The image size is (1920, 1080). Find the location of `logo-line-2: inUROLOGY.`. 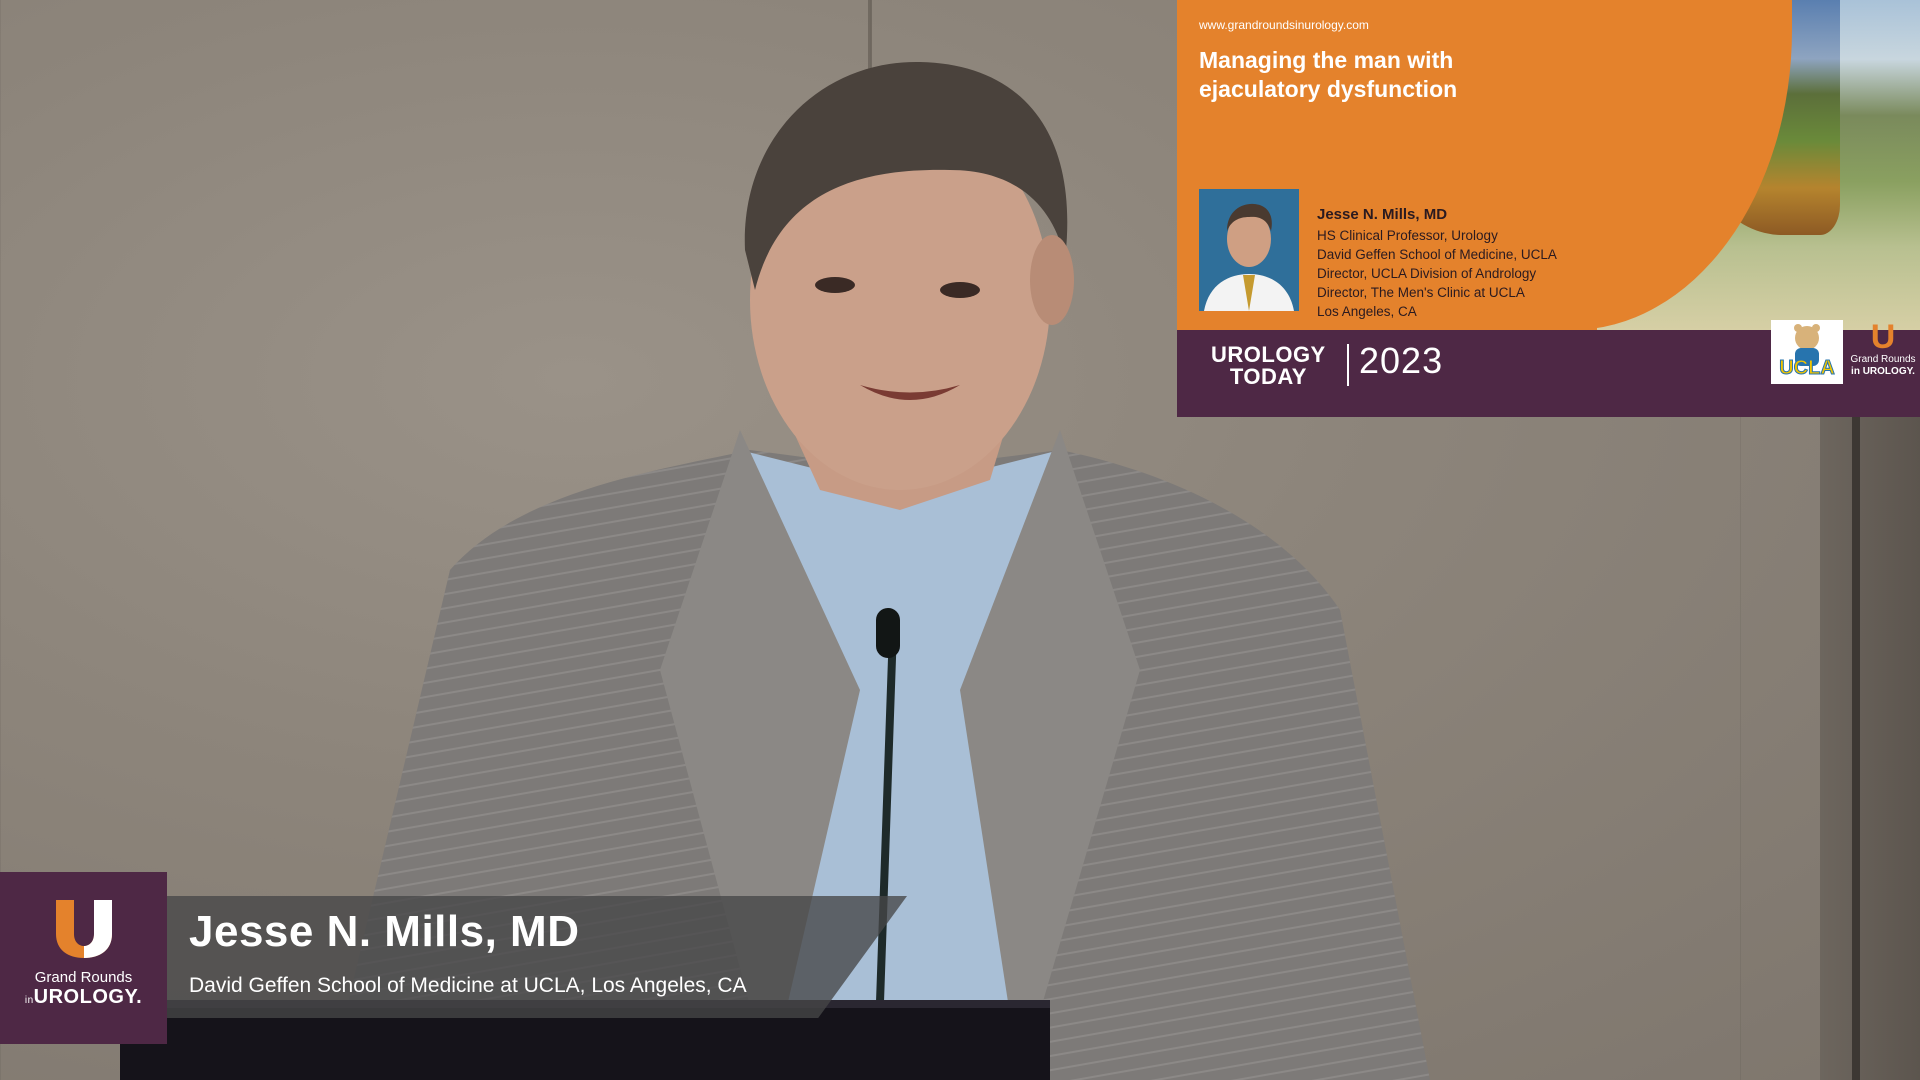

logo-line-2: inUROLOGY. is located at coordinates (83, 999).